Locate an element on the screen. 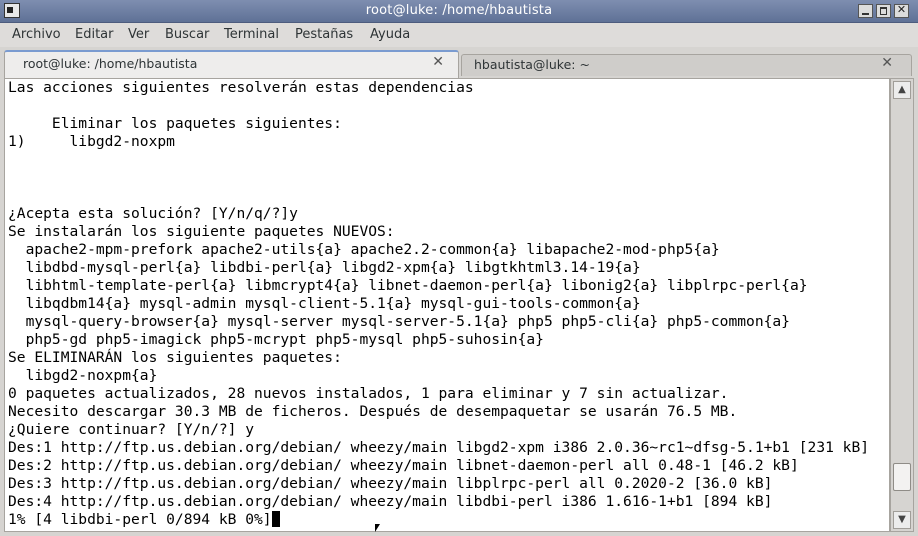  terminal-line: Eliminar los paquetes siguientes: is located at coordinates (175, 123).